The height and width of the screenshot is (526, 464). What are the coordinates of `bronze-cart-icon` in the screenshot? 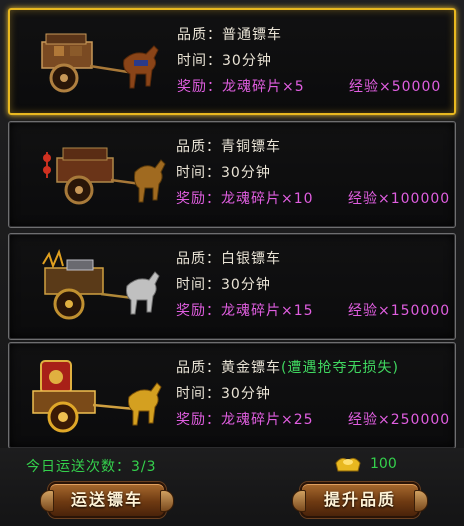 It's located at (104, 176).